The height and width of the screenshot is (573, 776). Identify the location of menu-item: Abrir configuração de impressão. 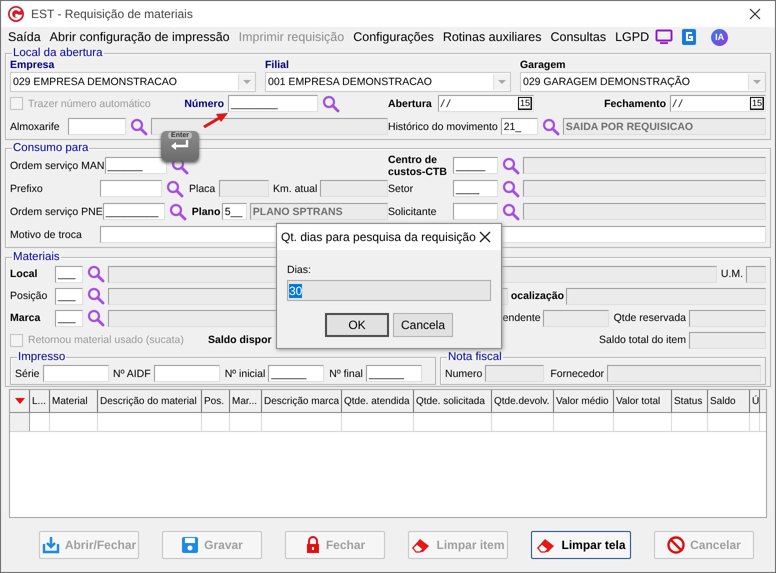
(141, 37).